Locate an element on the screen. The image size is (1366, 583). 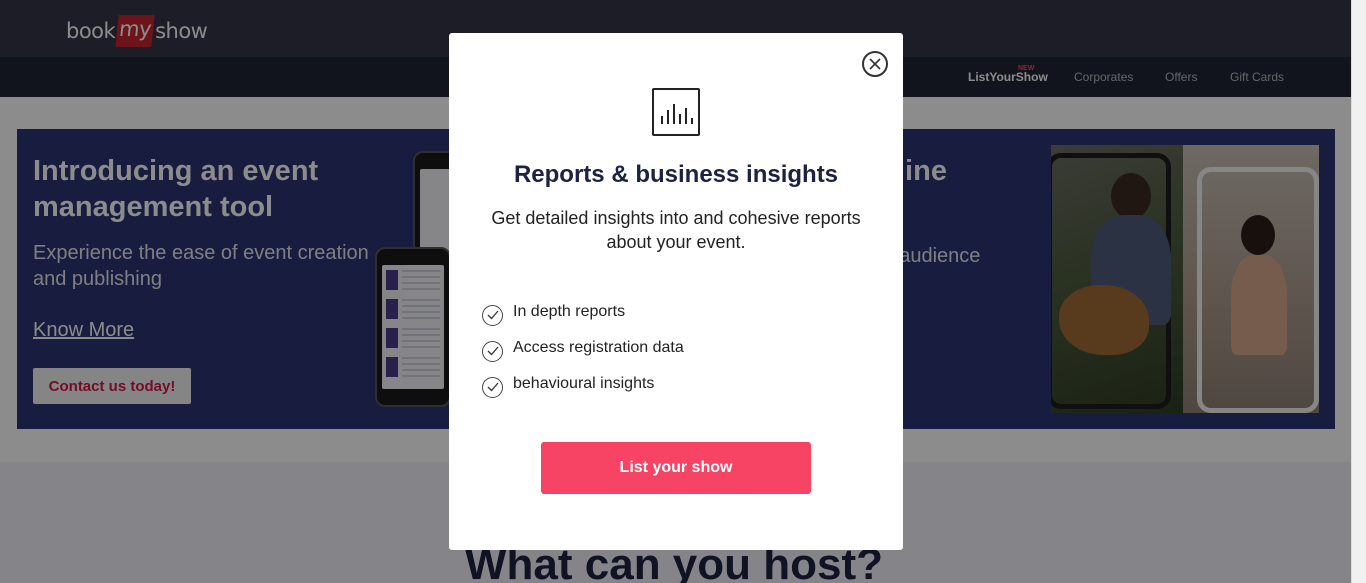
close-button is located at coordinates (875, 64).